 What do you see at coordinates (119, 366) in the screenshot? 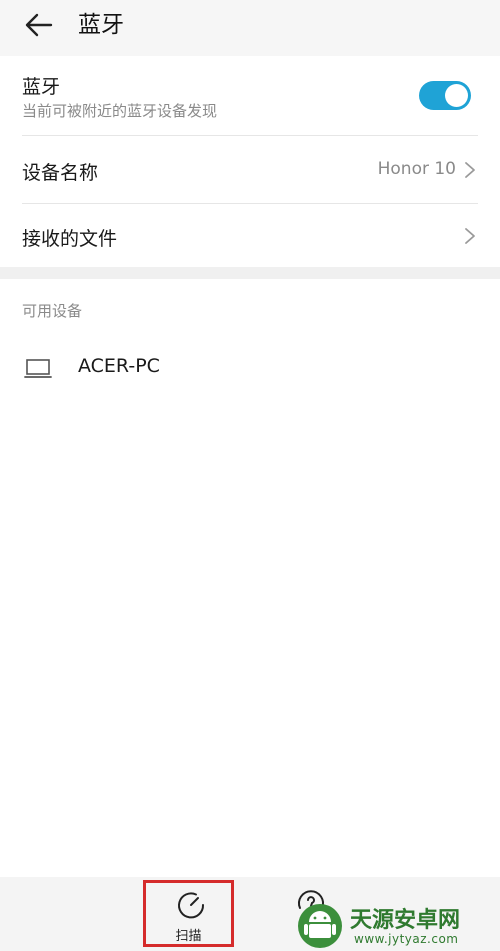
I see `device-name: ACER-PC` at bounding box center [119, 366].